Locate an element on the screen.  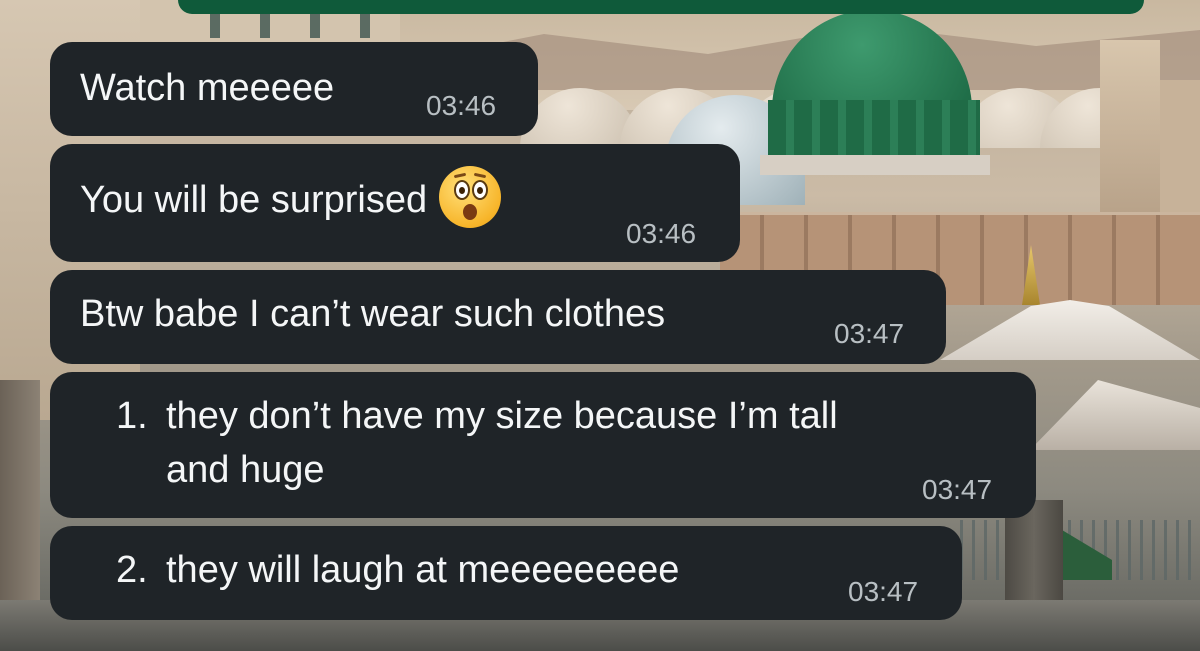
message-bubble: Watch meeeee 03:46 is located at coordinates (294, 89).